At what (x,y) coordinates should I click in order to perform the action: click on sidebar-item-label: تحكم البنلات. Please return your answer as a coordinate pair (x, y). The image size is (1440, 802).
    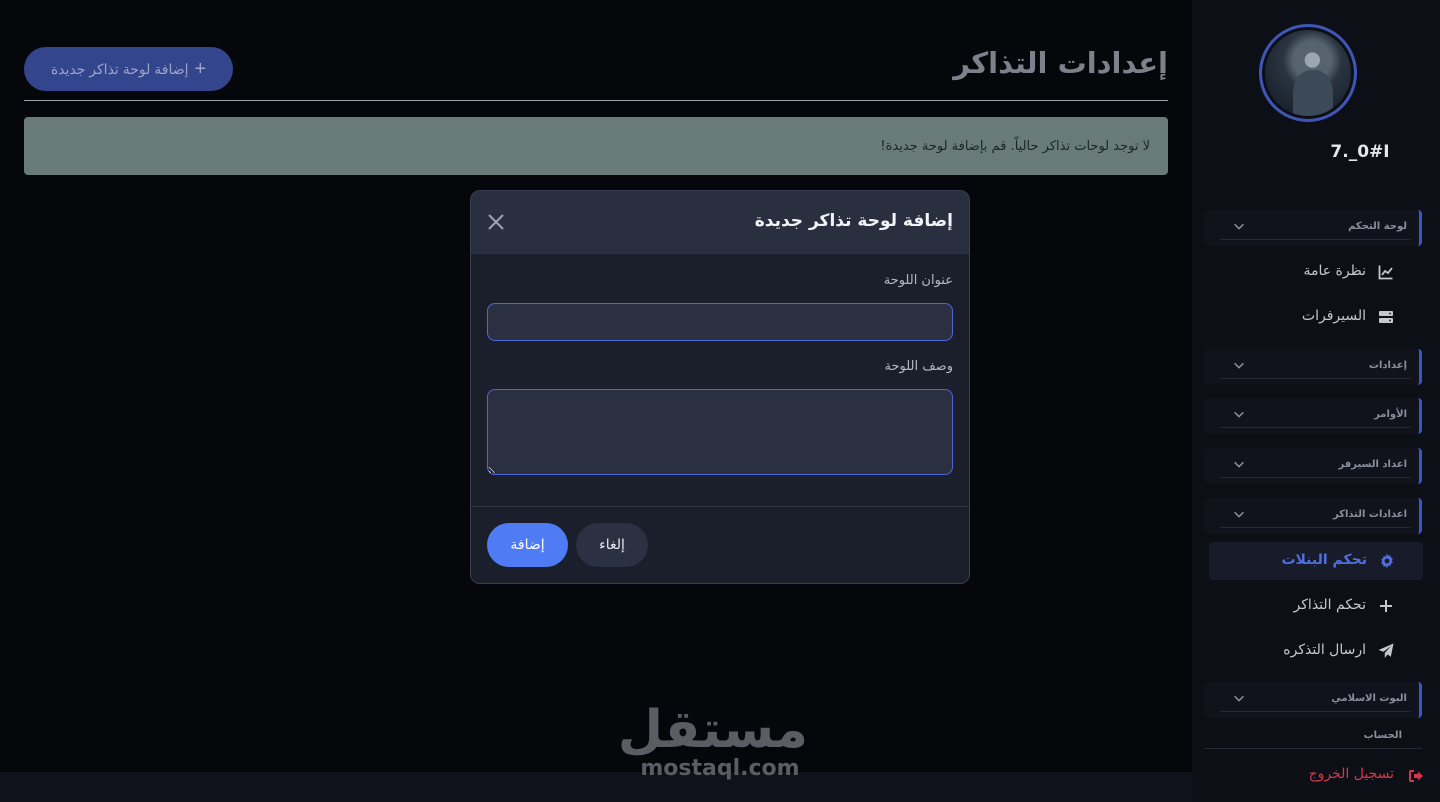
    Looking at the image, I should click on (1324, 560).